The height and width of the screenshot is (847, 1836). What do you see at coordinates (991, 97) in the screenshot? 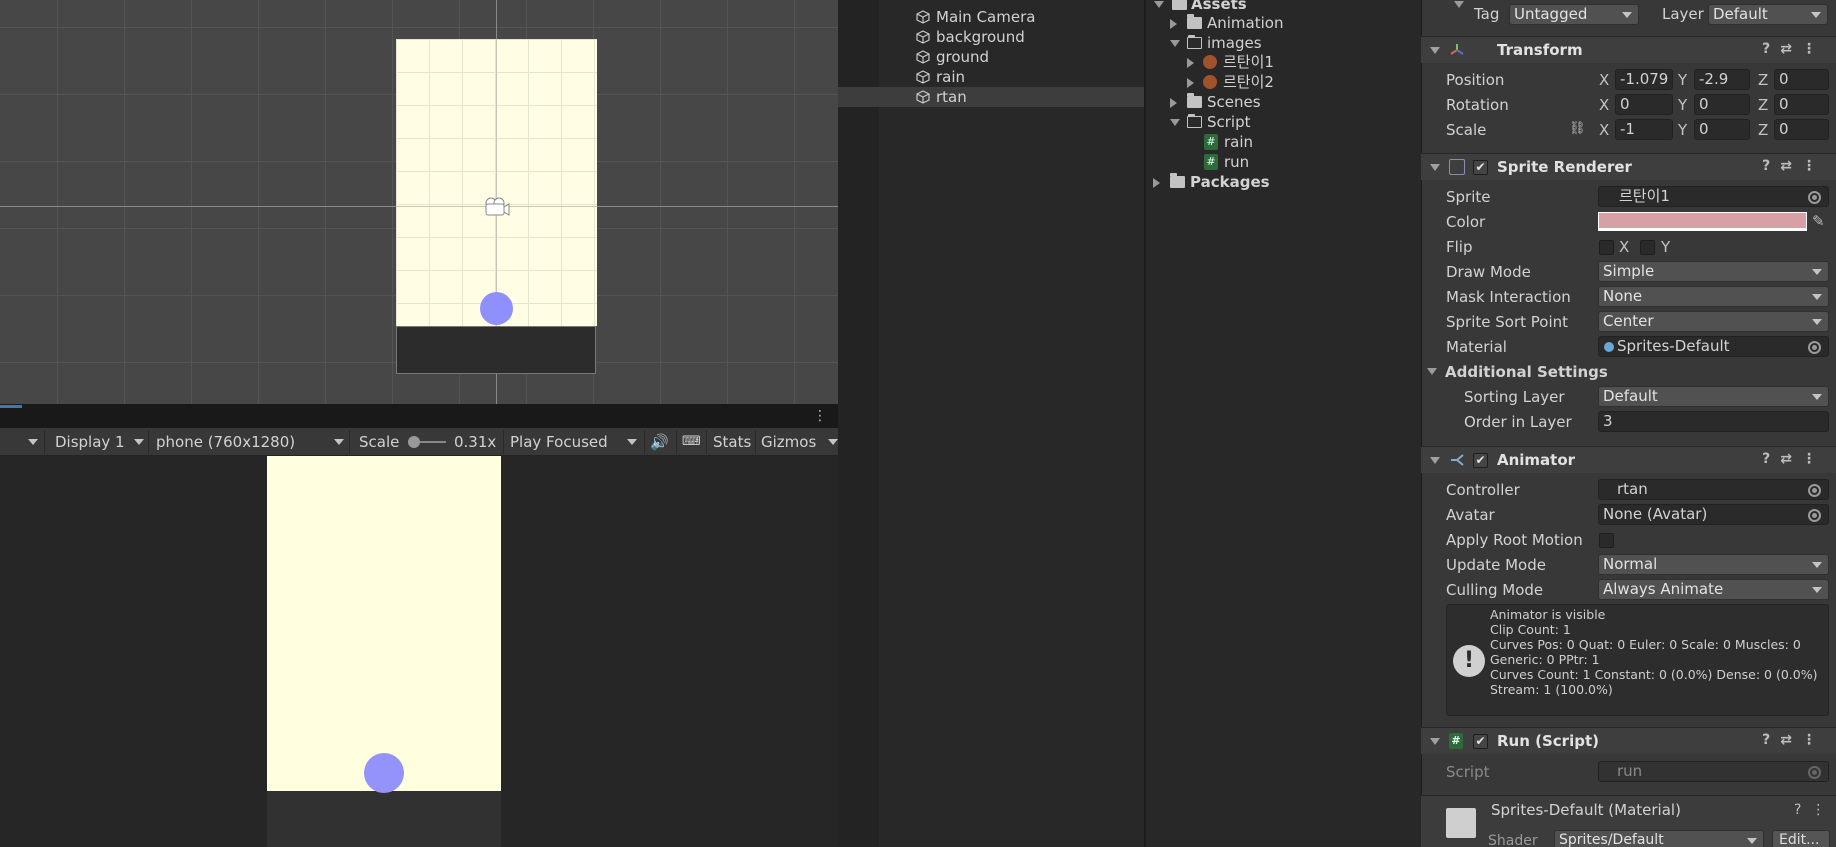
I see `hierarchy-item-selected: rtan` at bounding box center [991, 97].